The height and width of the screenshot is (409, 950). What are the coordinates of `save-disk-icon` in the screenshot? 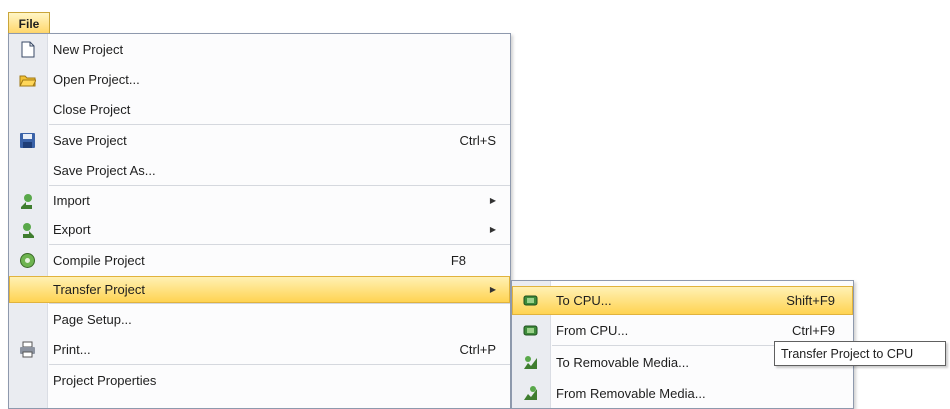 It's located at (27, 140).